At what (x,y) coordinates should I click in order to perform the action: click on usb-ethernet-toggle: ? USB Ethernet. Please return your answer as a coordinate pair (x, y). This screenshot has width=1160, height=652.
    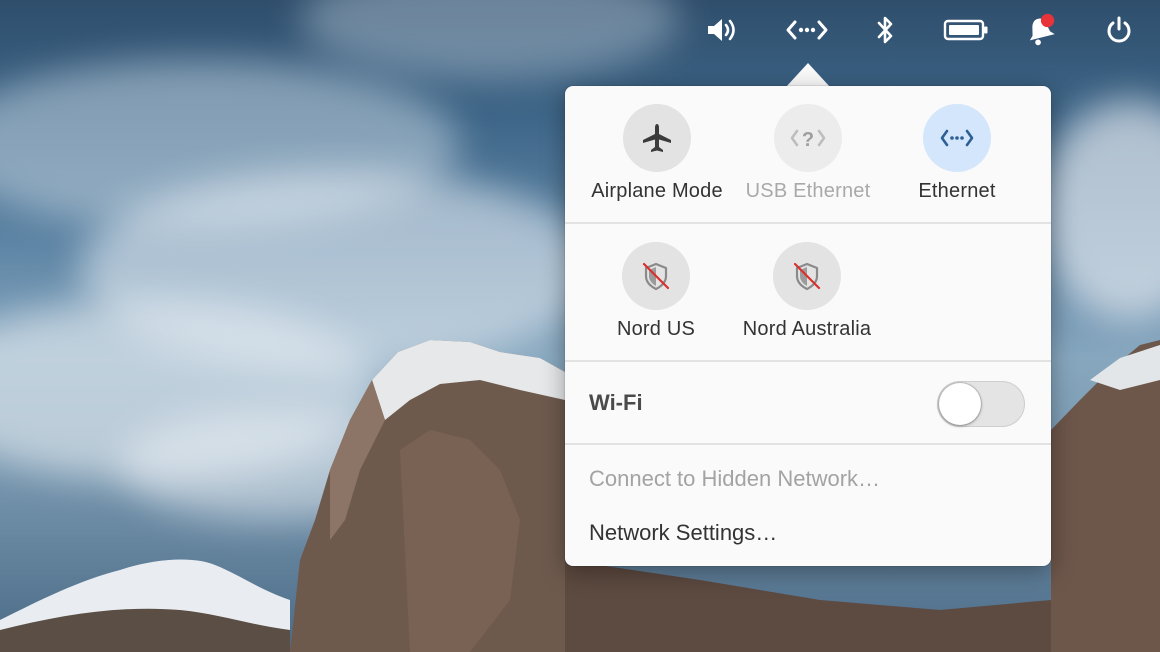
    Looking at the image, I should click on (808, 153).